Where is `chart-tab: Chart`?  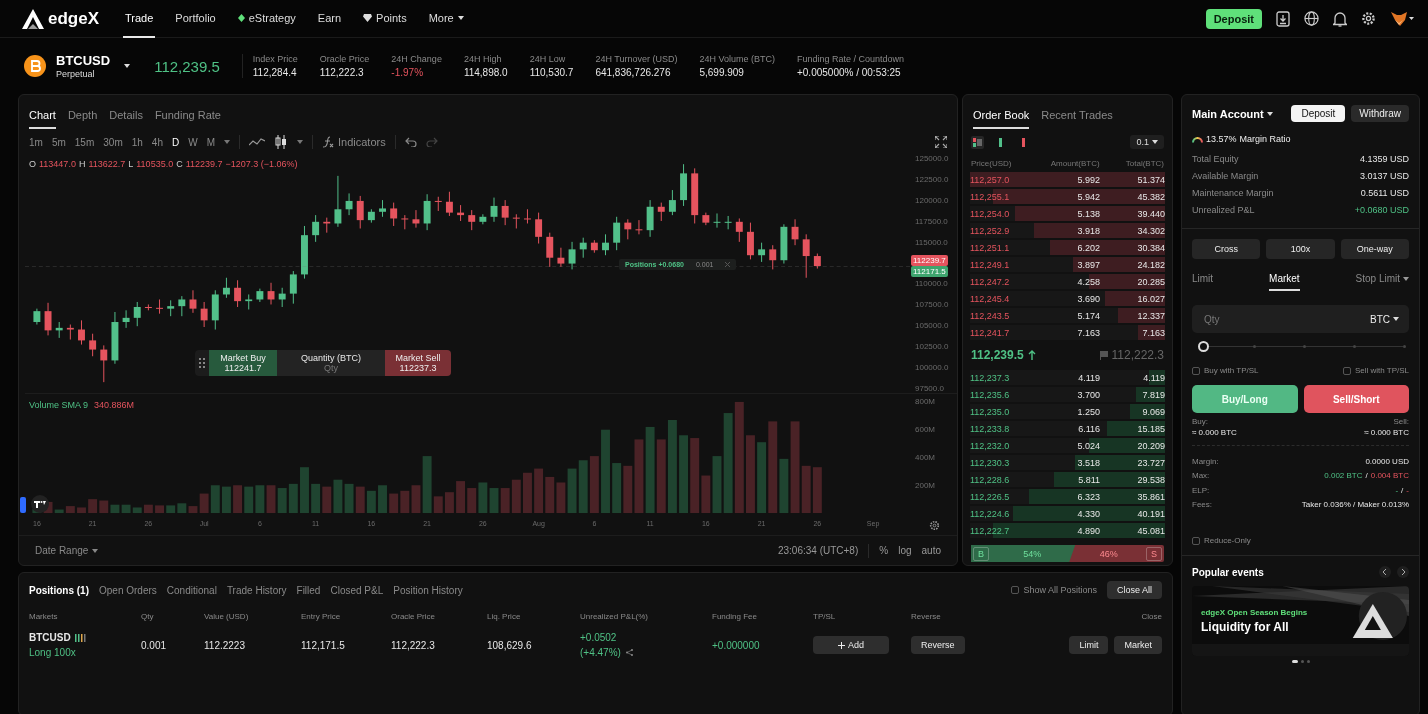 chart-tab: Chart is located at coordinates (42, 119).